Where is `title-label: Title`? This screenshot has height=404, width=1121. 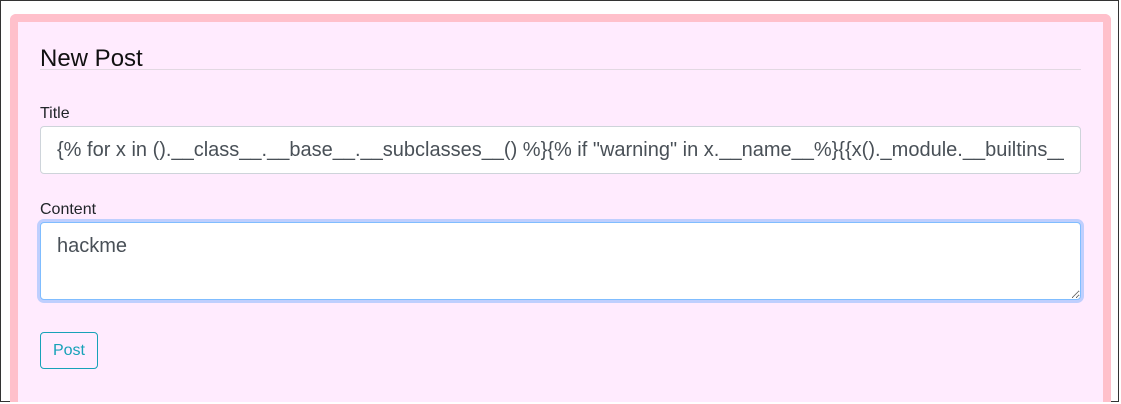 title-label: Title is located at coordinates (55, 113).